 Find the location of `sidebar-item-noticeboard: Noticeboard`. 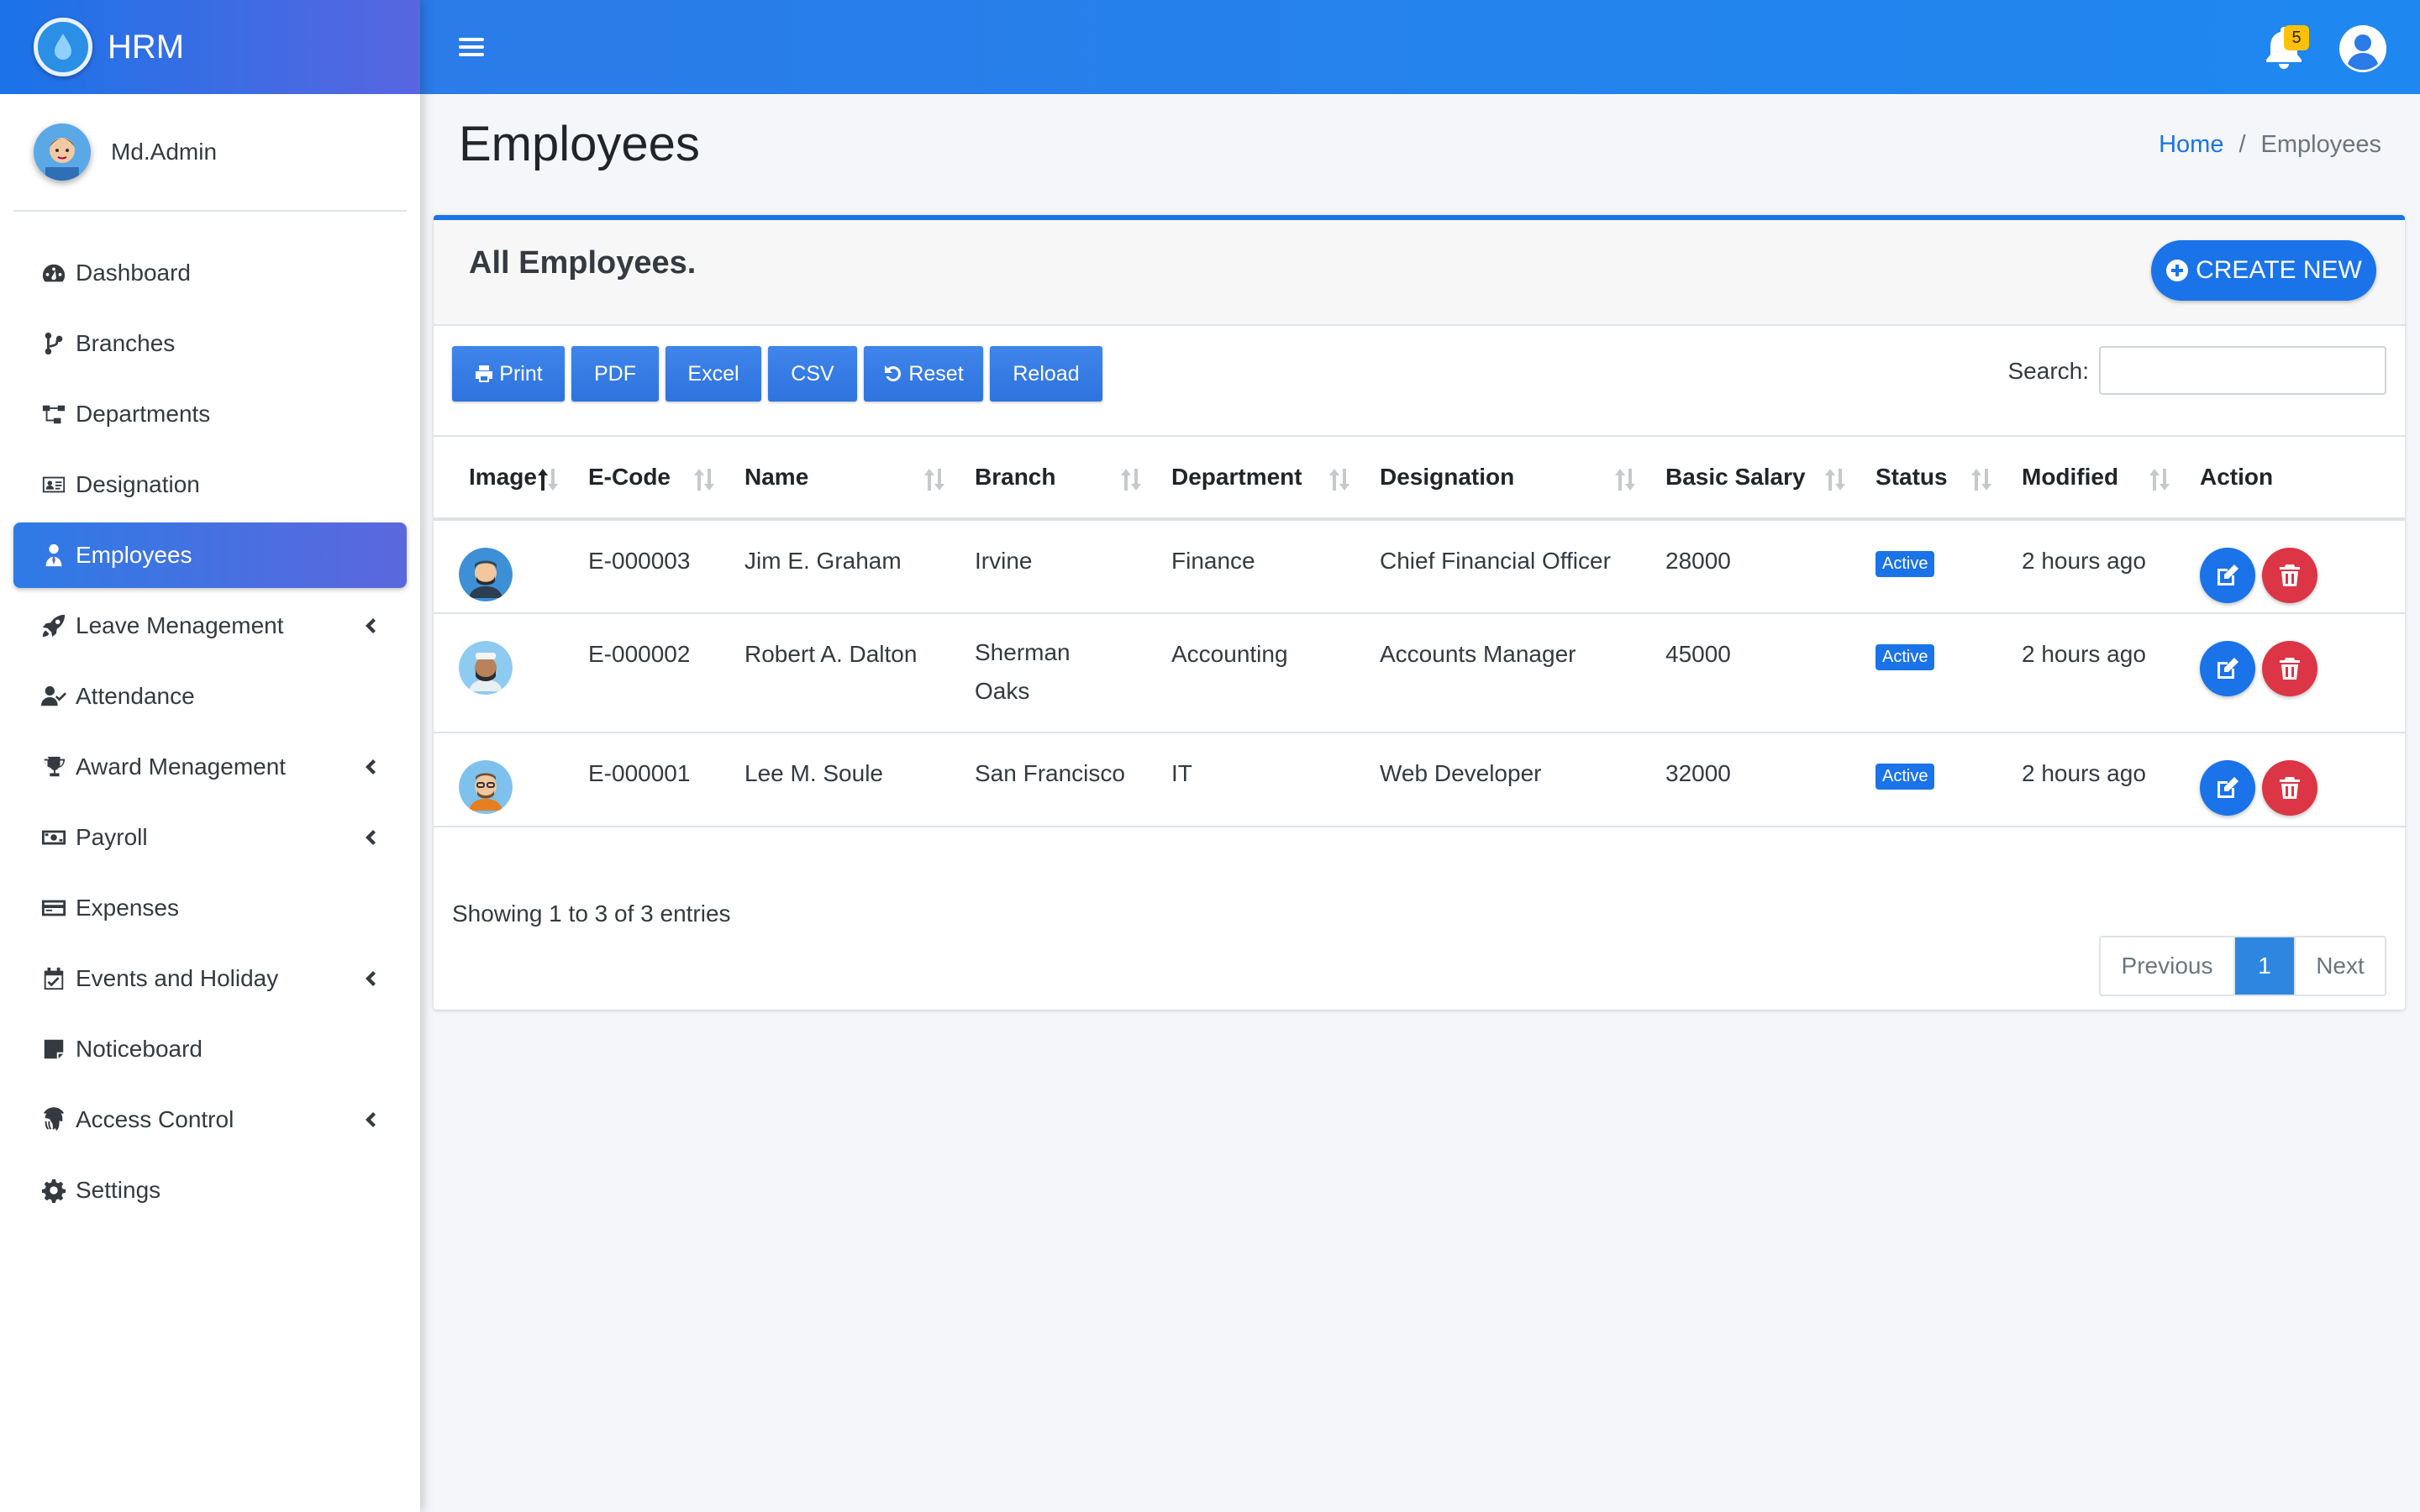

sidebar-item-noticeboard: Noticeboard is located at coordinates (210, 1049).